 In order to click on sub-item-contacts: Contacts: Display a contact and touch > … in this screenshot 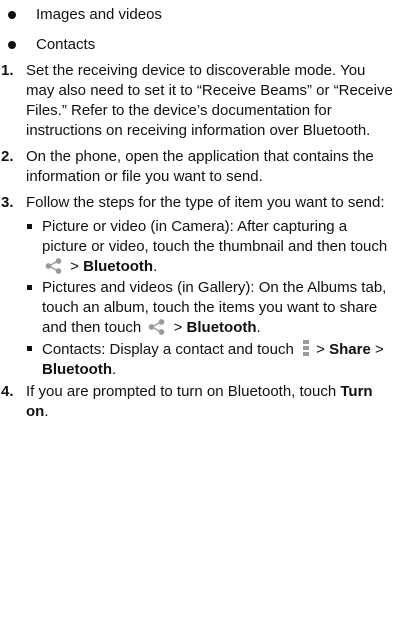, I will do `click(200, 359)`.